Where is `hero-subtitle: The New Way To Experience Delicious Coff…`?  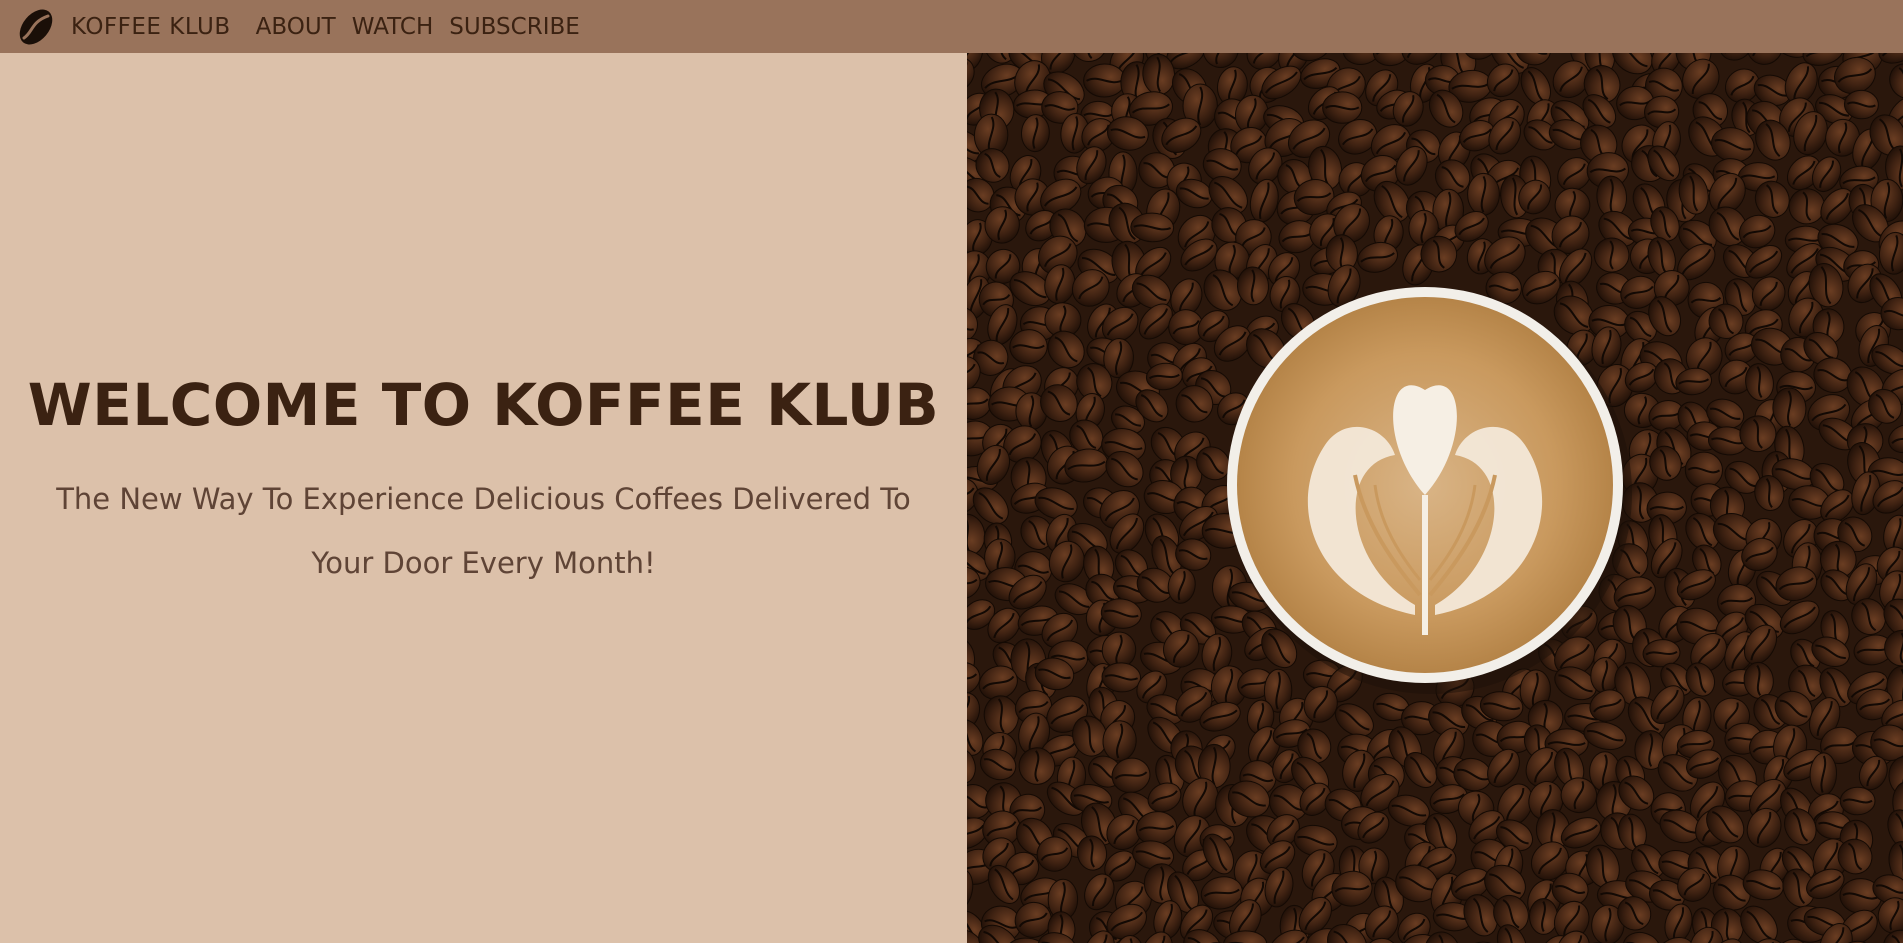 hero-subtitle: The New Way To Experience Delicious Coff… is located at coordinates (483, 531).